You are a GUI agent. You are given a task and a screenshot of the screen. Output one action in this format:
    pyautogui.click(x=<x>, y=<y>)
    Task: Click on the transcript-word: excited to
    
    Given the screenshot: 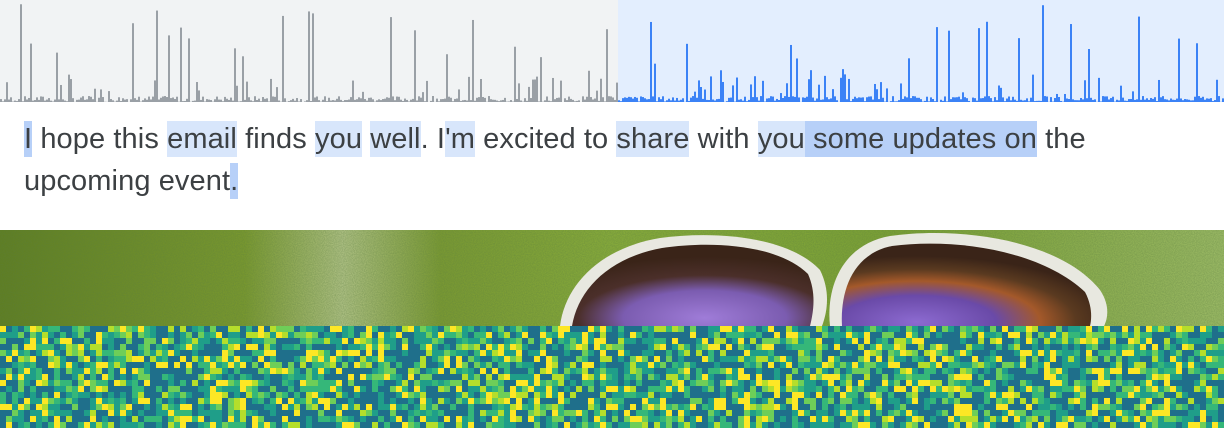 What is the action you would take?
    pyautogui.click(x=545, y=139)
    